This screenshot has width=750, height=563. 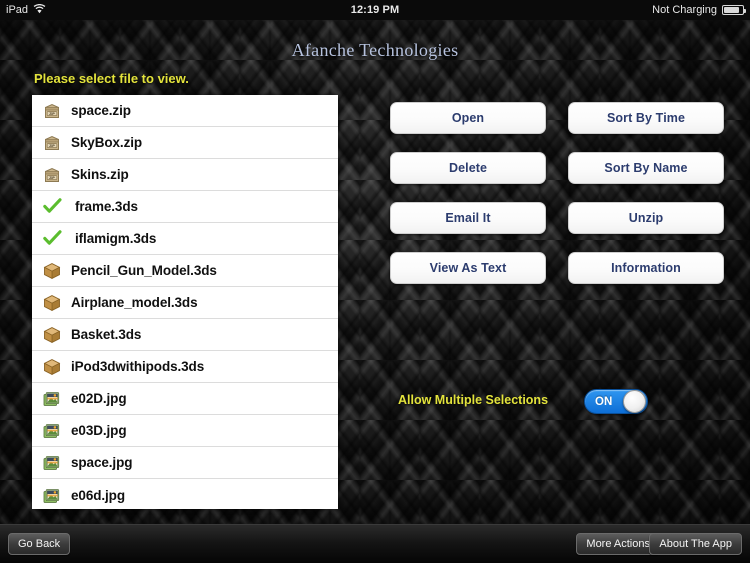 I want to click on list-item: ZIP Skins.zip, so click(x=185, y=175).